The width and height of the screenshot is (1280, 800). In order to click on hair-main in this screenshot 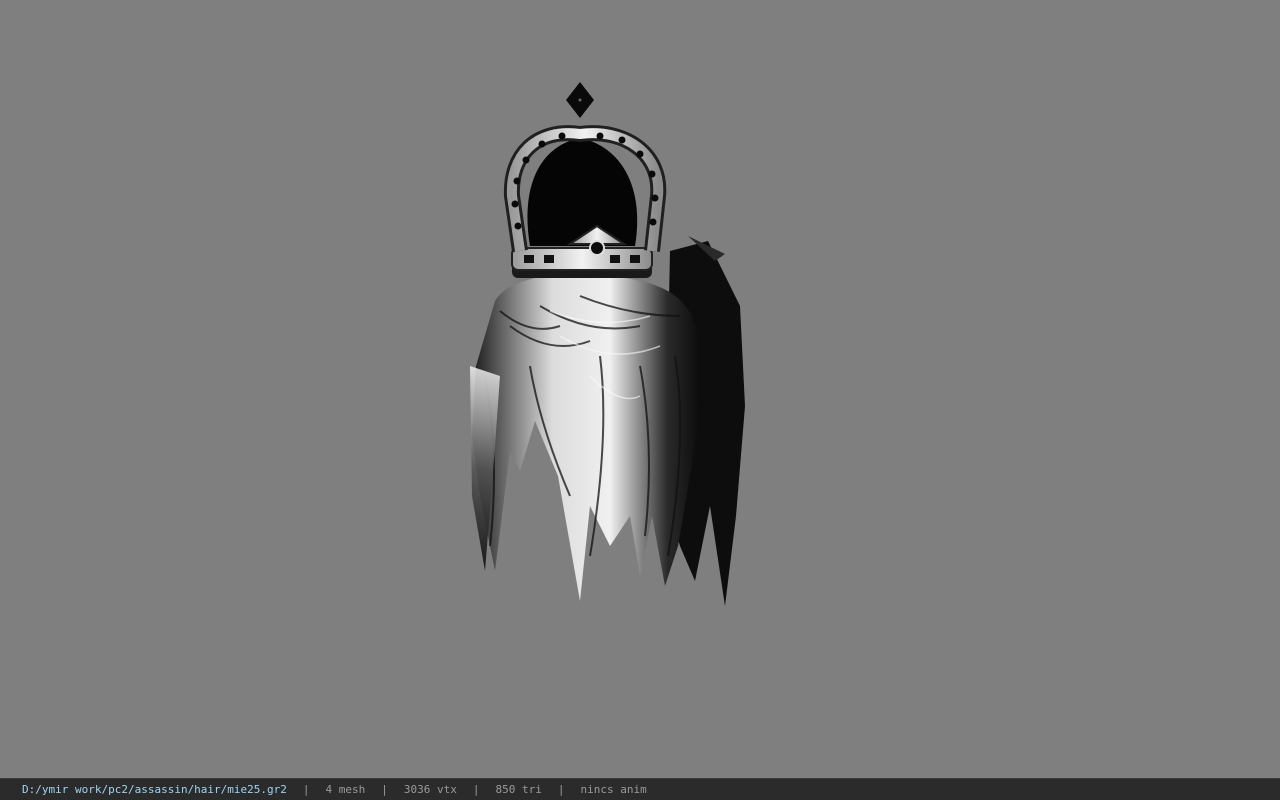, I will do `click(587, 437)`.